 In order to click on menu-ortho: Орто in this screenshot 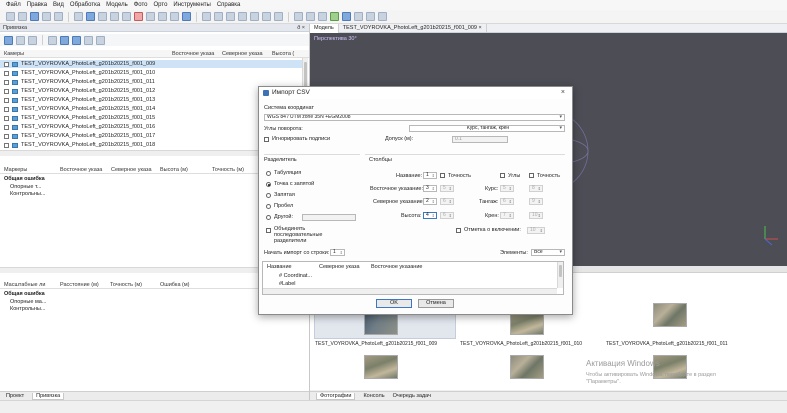, I will do `click(161, 5)`.